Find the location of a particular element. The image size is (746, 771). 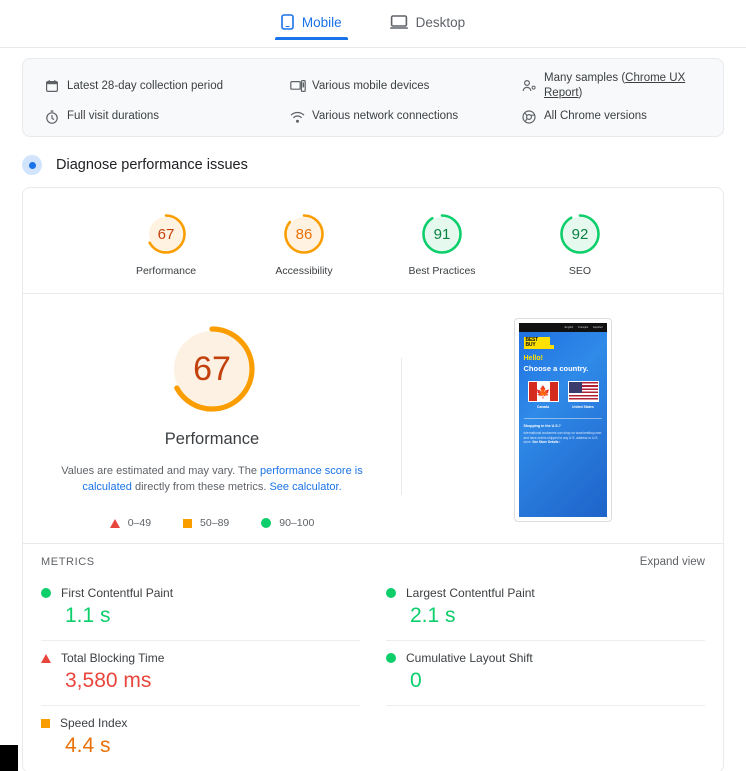

gauge-performance-label: Performance is located at coordinates (166, 271).